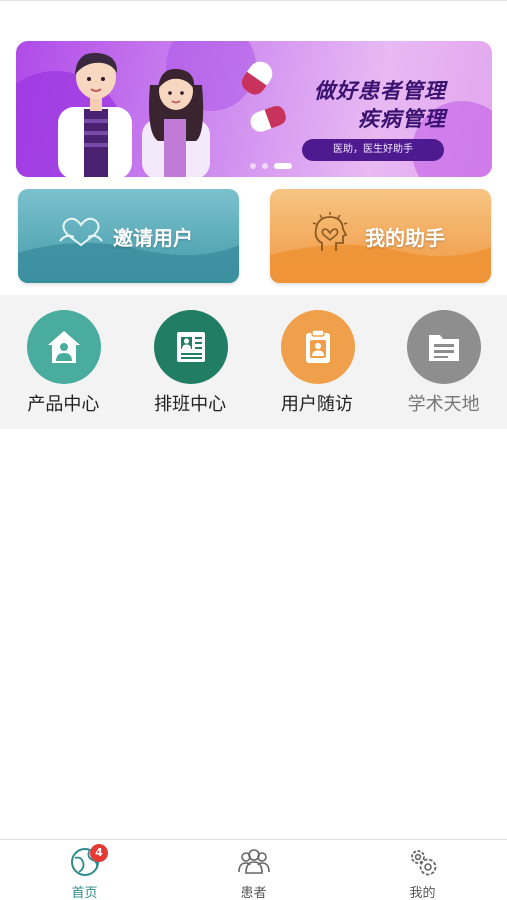 The height and width of the screenshot is (900, 507). Describe the element at coordinates (405, 238) in the screenshot. I see `my-assistant-label: 我的助手` at that location.